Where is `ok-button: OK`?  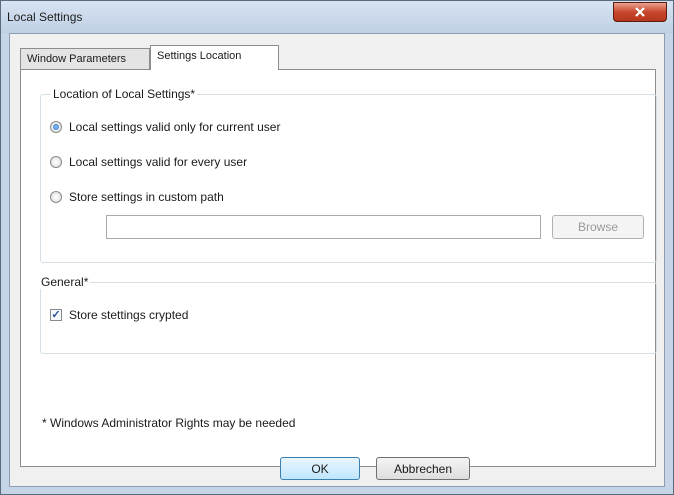
ok-button: OK is located at coordinates (320, 468).